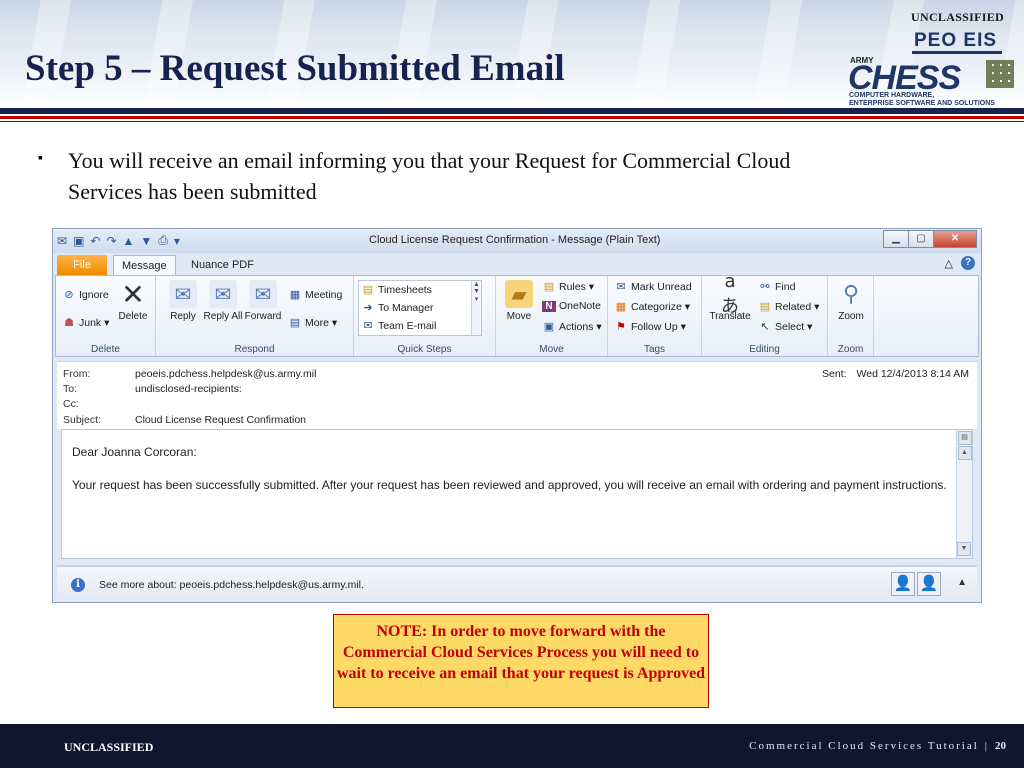  Describe the element at coordinates (99, 404) in the screenshot. I see `cc-row: Cc:` at that location.